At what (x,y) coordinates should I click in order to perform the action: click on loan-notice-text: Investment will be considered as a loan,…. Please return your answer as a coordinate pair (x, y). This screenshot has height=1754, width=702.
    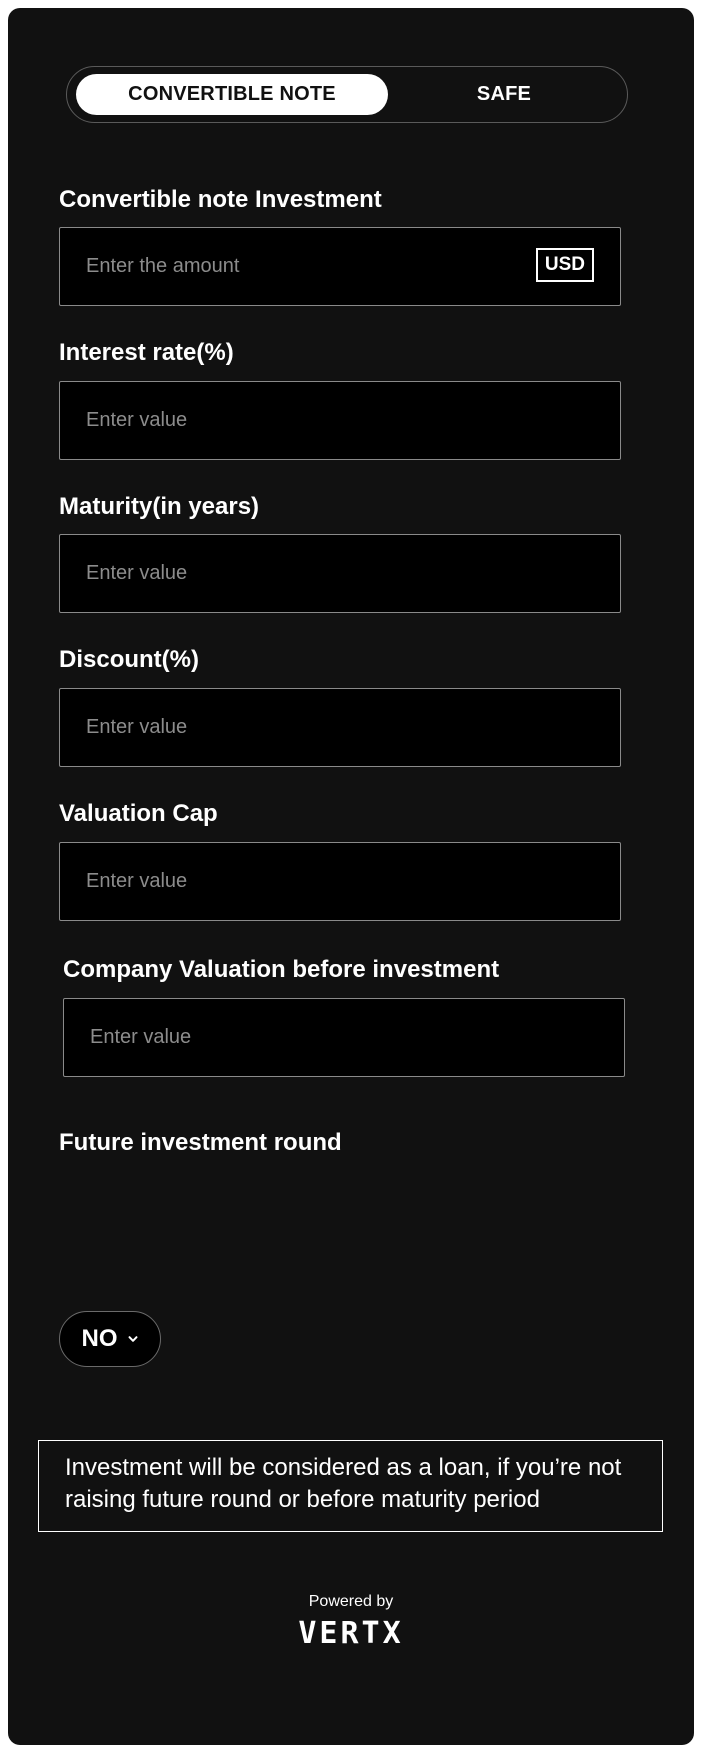
    Looking at the image, I should click on (343, 1483).